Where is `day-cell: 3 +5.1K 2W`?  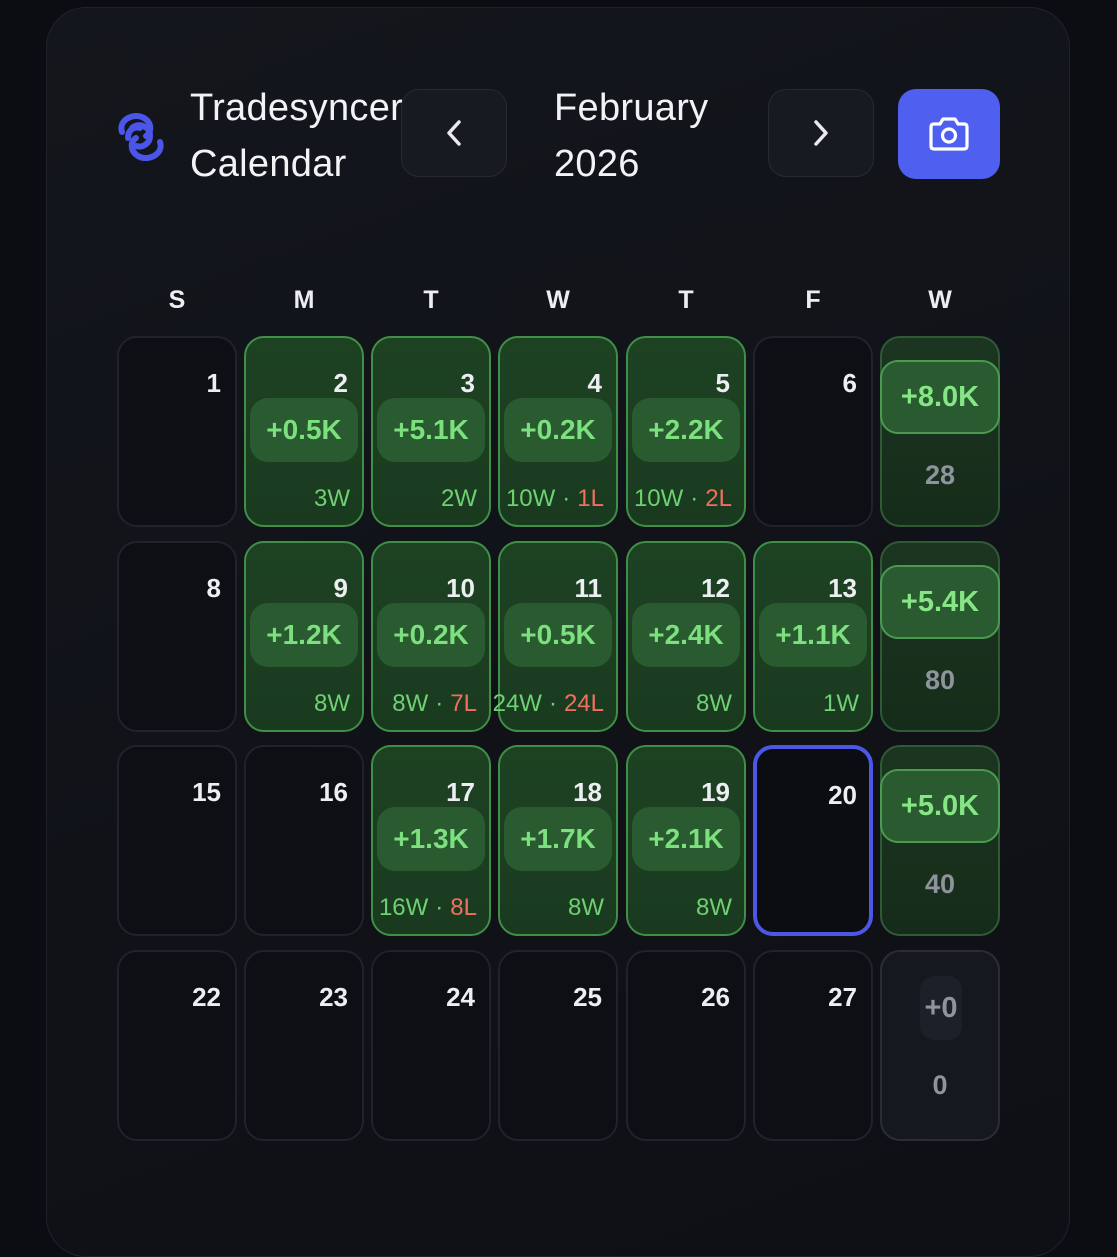 day-cell: 3 +5.1K 2W is located at coordinates (431, 431).